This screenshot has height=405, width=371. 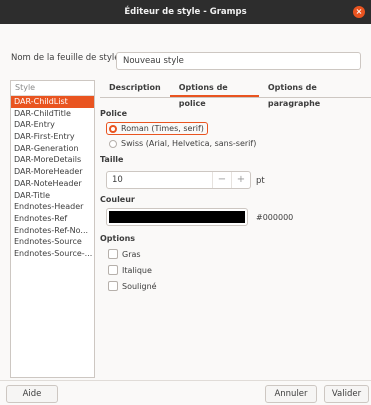 I want to click on title-bar: Éditeur de style - Gramps ×, so click(x=185, y=12).